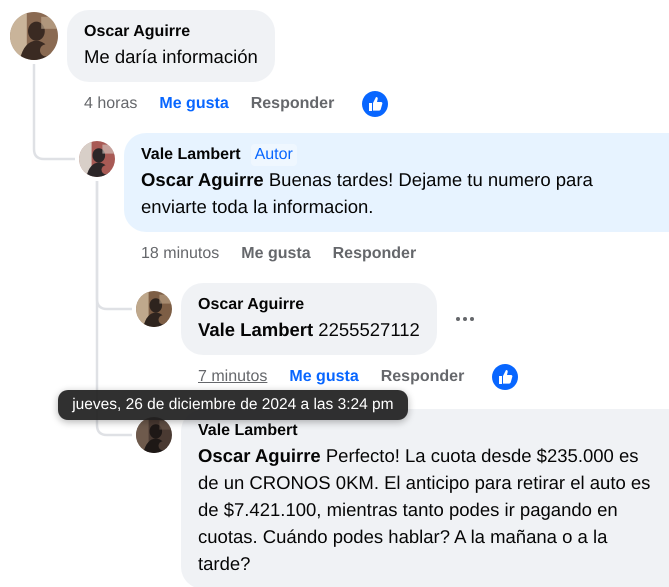 The height and width of the screenshot is (587, 669). What do you see at coordinates (111, 104) in the screenshot?
I see `timestamp-link: 4 horas` at bounding box center [111, 104].